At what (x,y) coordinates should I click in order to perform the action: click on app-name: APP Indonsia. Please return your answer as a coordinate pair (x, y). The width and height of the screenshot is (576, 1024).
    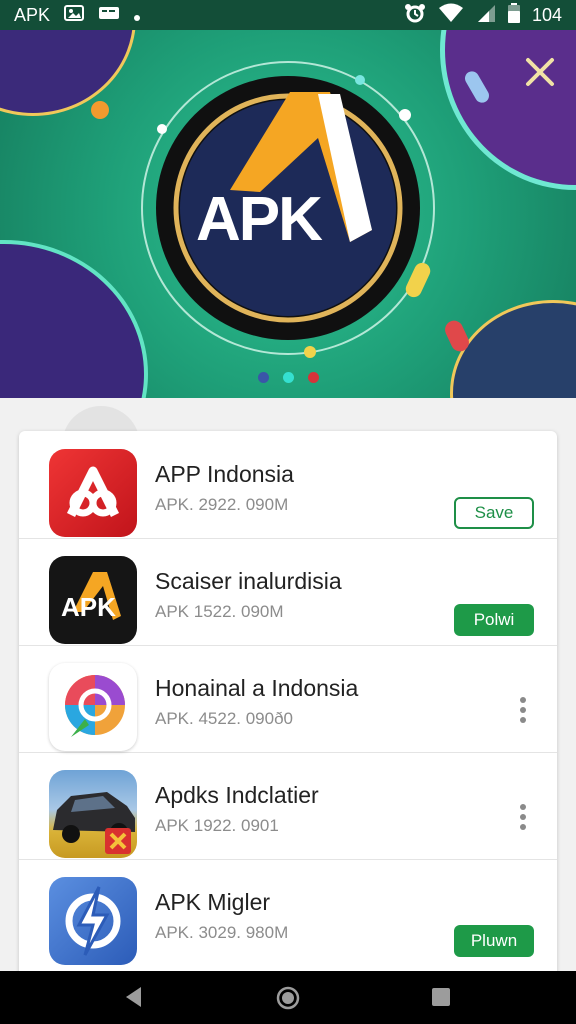
    Looking at the image, I should click on (224, 474).